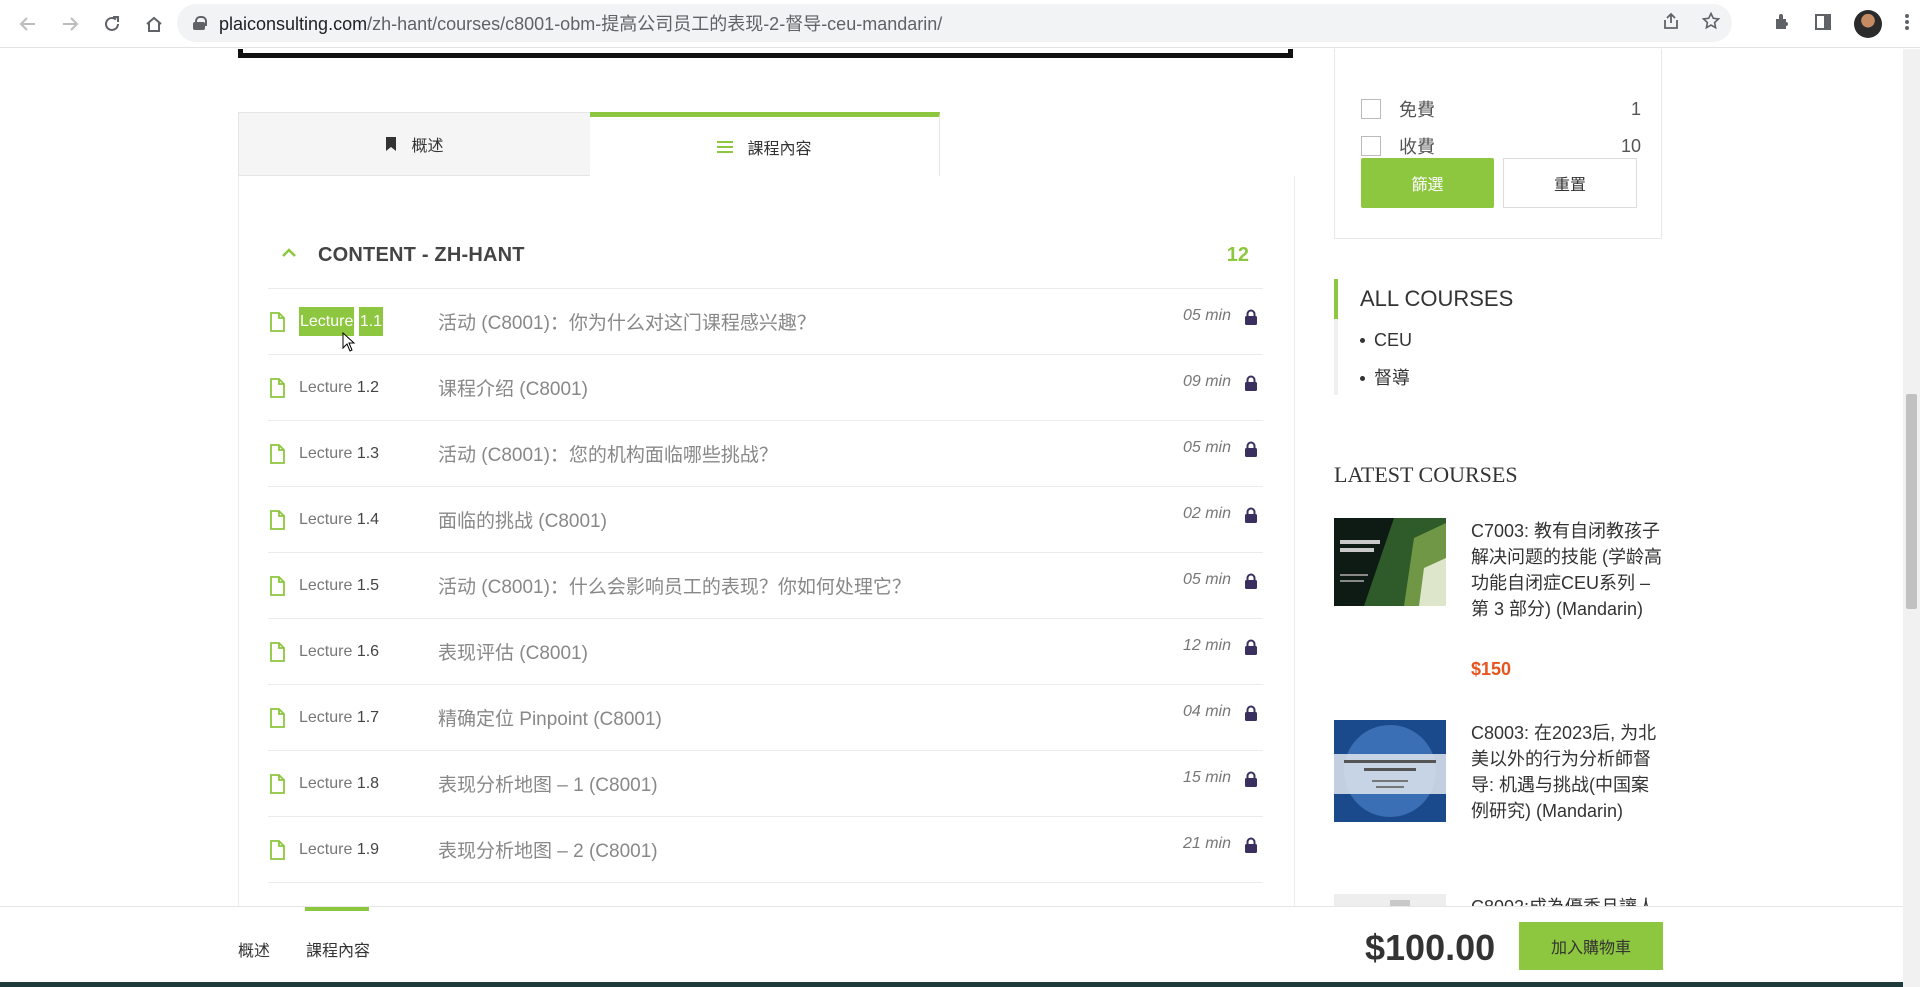  What do you see at coordinates (289, 255) in the screenshot?
I see `chevron-up-icon` at bounding box center [289, 255].